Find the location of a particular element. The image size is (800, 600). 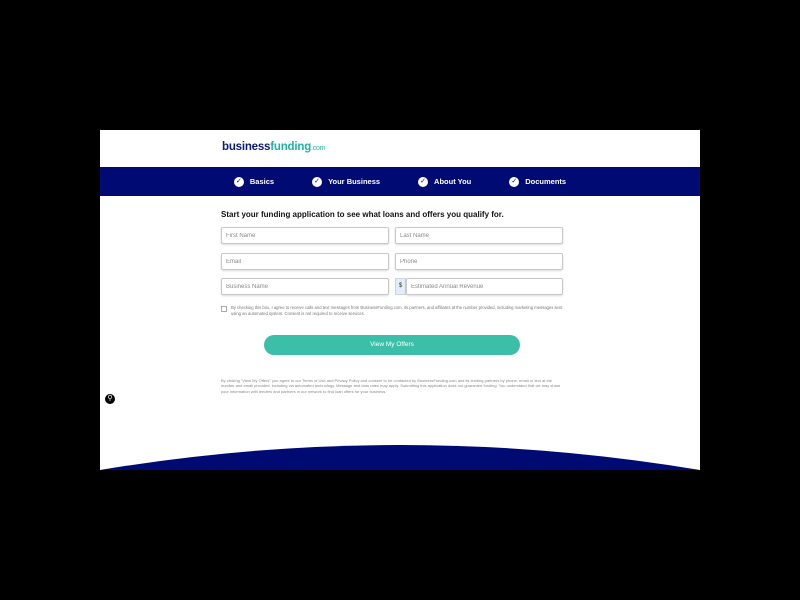

footer-wave is located at coordinates (400, 457).